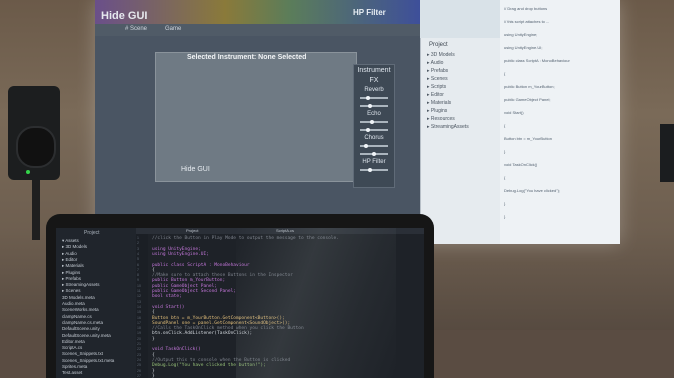 This screenshot has height=378, width=674. Describe the element at coordinates (74, 247) in the screenshot. I see `file-tree-item: ▸ 3D Models` at that location.